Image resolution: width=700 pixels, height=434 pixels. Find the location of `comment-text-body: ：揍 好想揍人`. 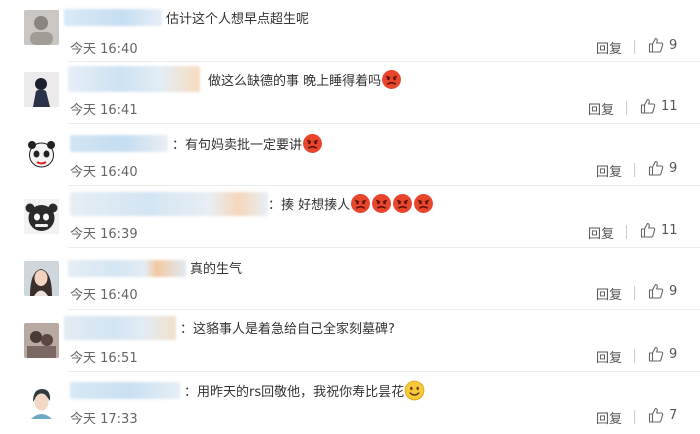

comment-text-body: ：揍 好想揍人 is located at coordinates (309, 205).